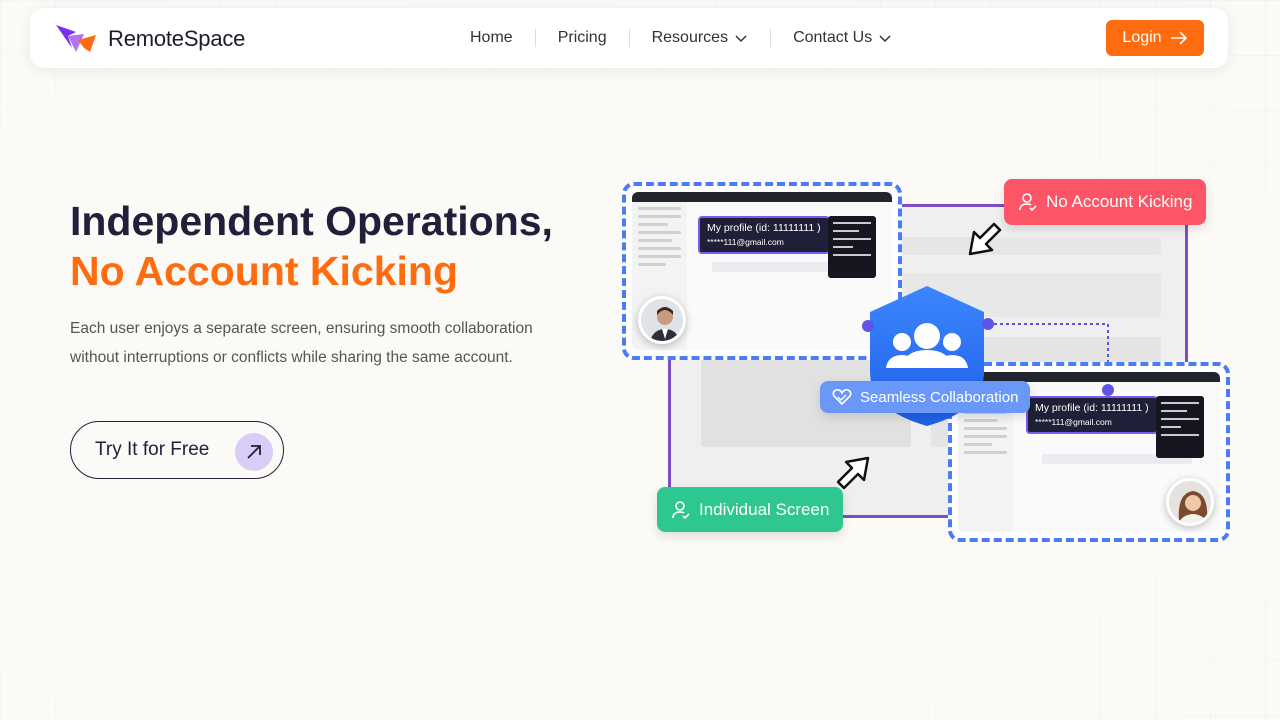 The image size is (1280, 720). What do you see at coordinates (842, 397) in the screenshot?
I see `heart-handshake-icon` at bounding box center [842, 397].